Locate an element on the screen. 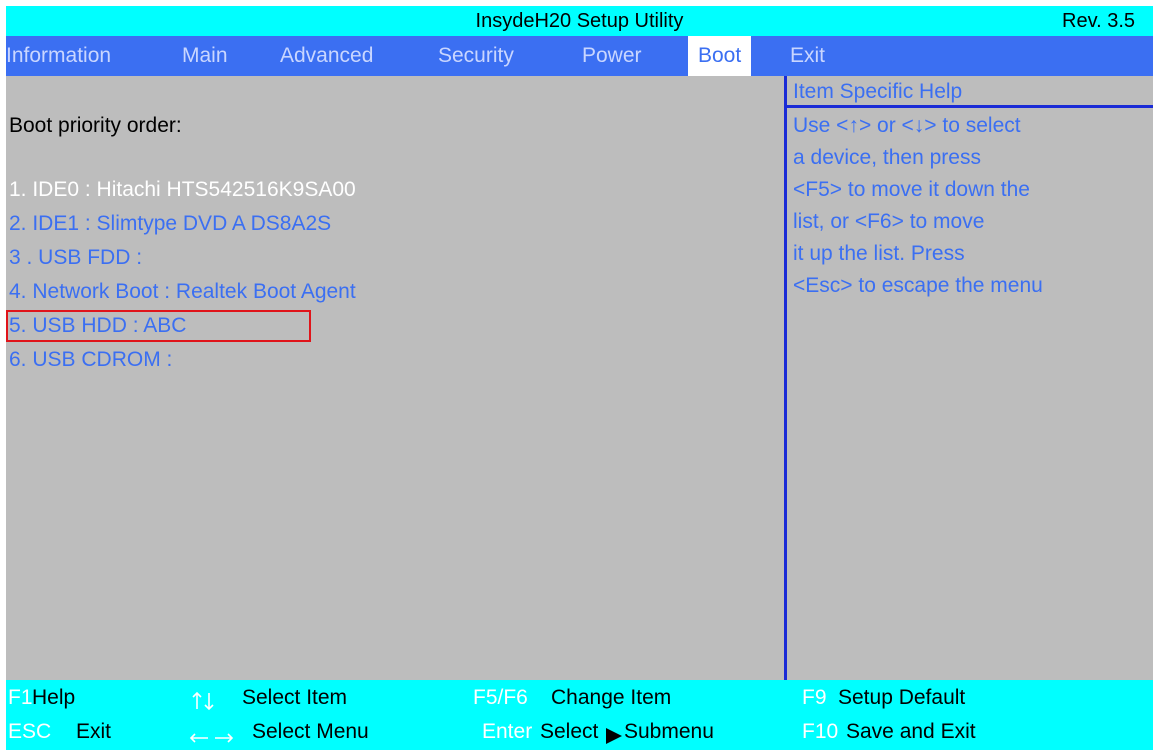 The width and height of the screenshot is (1160, 750). help-line: a device, then press is located at coordinates (887, 157).